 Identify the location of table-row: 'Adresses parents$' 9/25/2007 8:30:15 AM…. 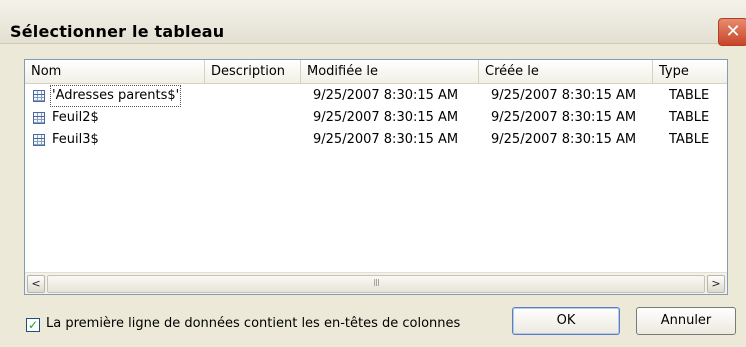
(376, 96).